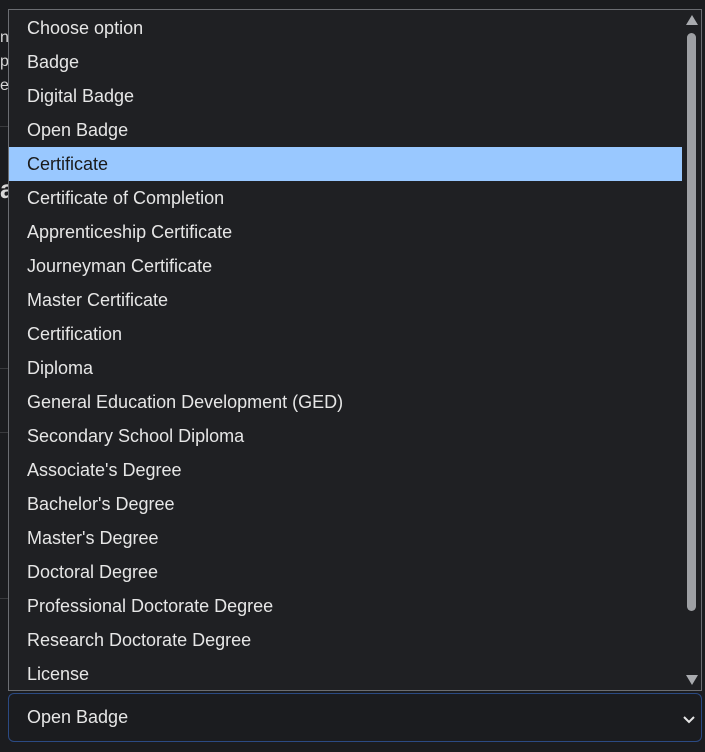 This screenshot has height=752, width=705. What do you see at coordinates (78, 717) in the screenshot?
I see `select-current-value: Open Badge` at bounding box center [78, 717].